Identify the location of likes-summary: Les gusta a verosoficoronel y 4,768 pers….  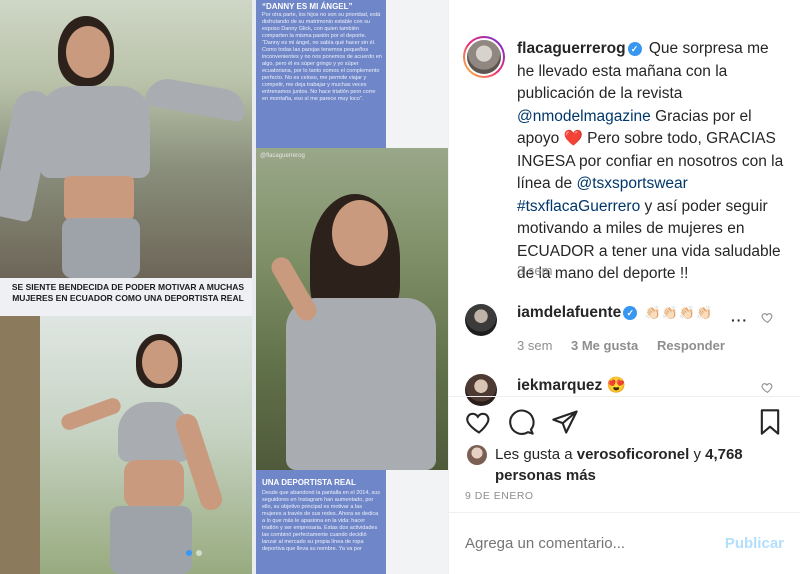
(635, 465).